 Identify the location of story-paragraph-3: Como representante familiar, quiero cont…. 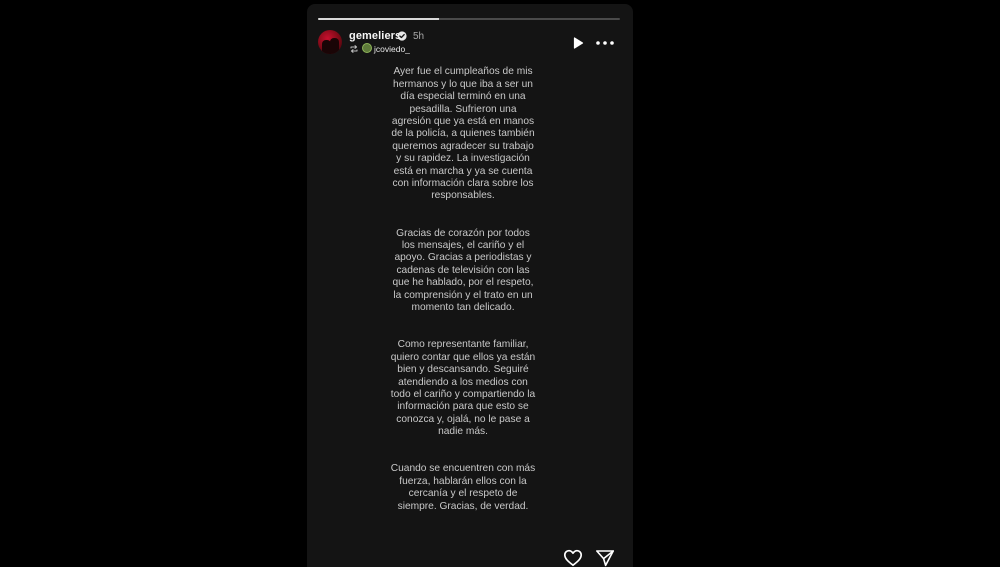
(463, 388).